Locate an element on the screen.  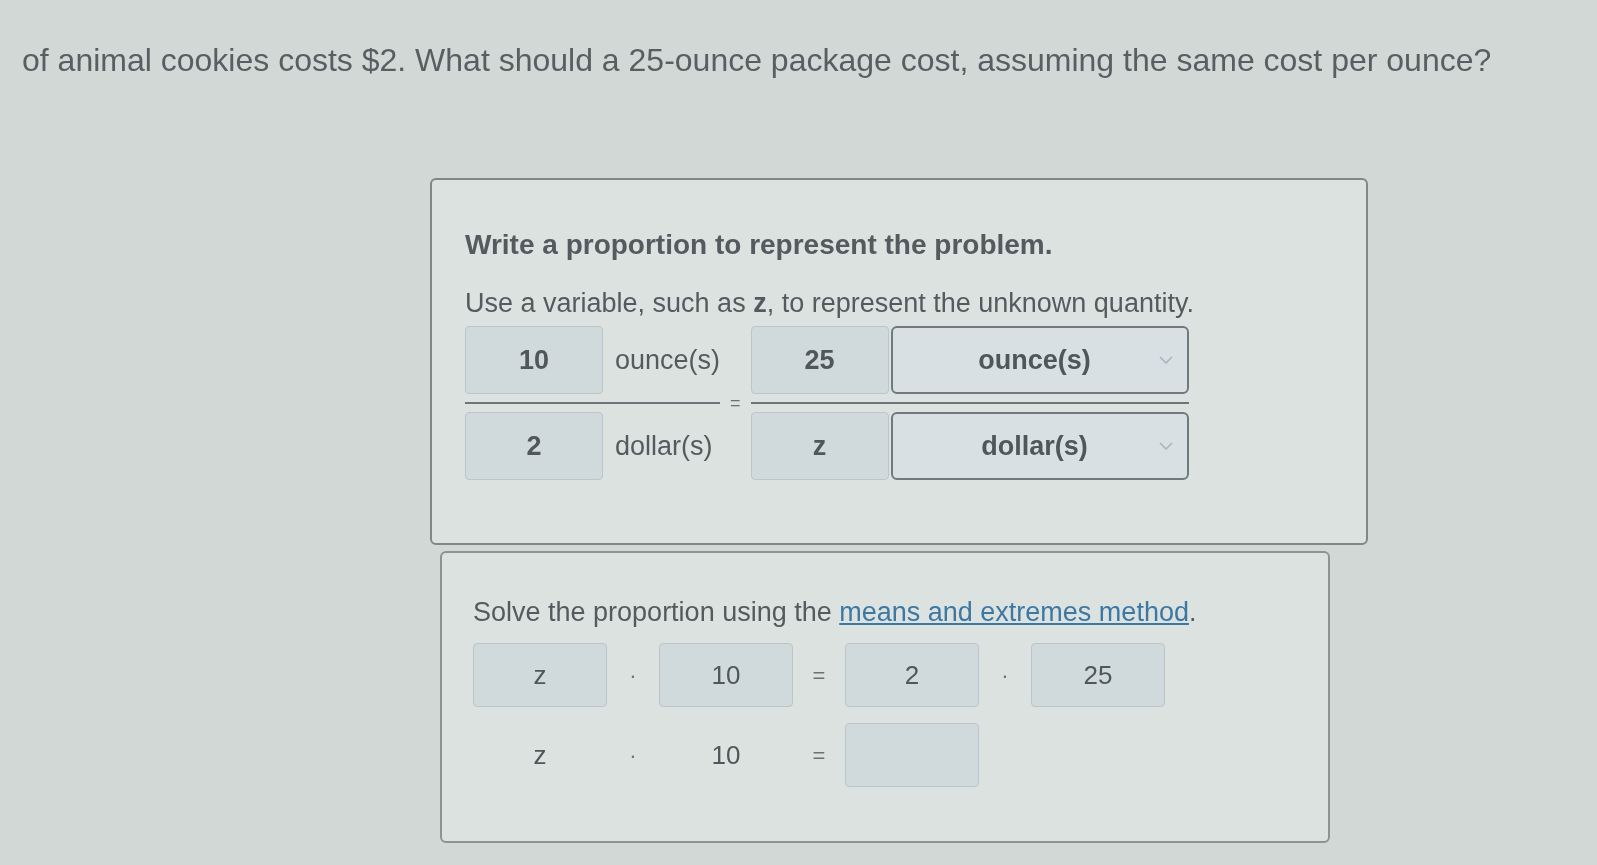
method-link: means and extremes method is located at coordinates (1014, 612).